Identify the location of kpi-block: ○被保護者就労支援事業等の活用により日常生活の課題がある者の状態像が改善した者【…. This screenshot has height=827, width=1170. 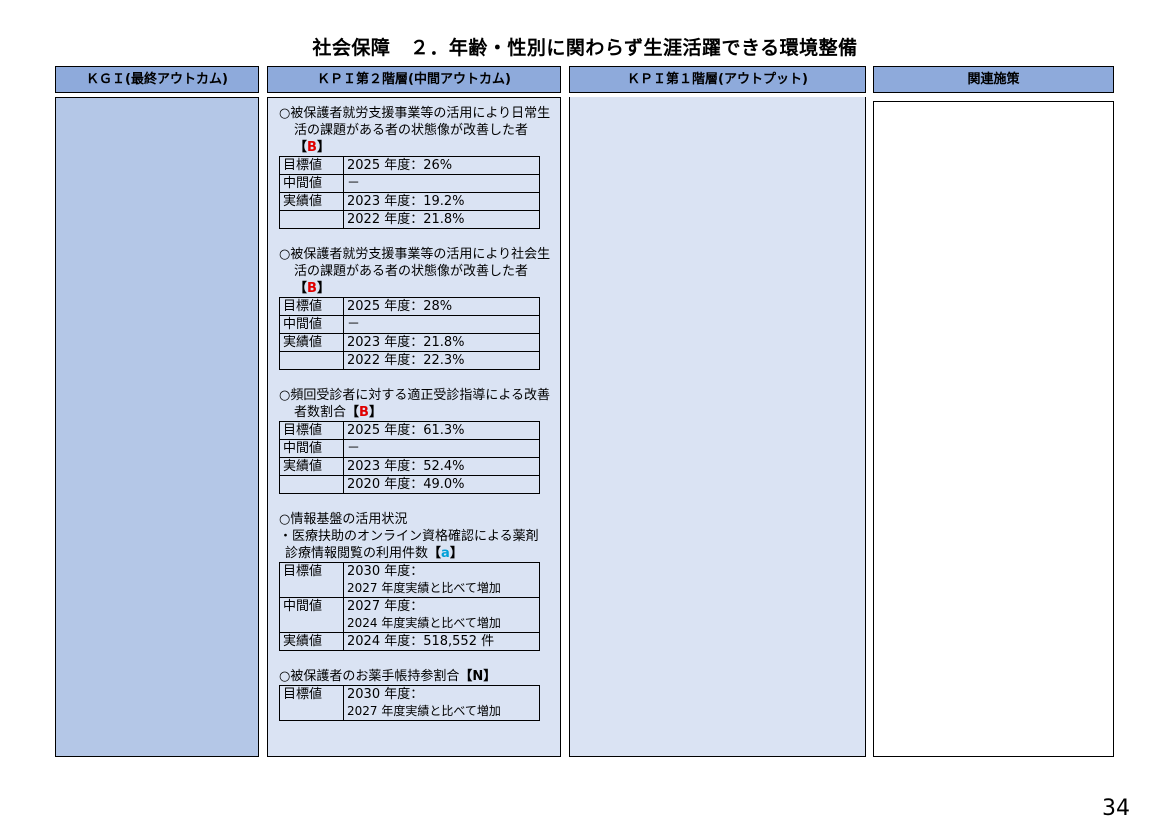
(415, 167).